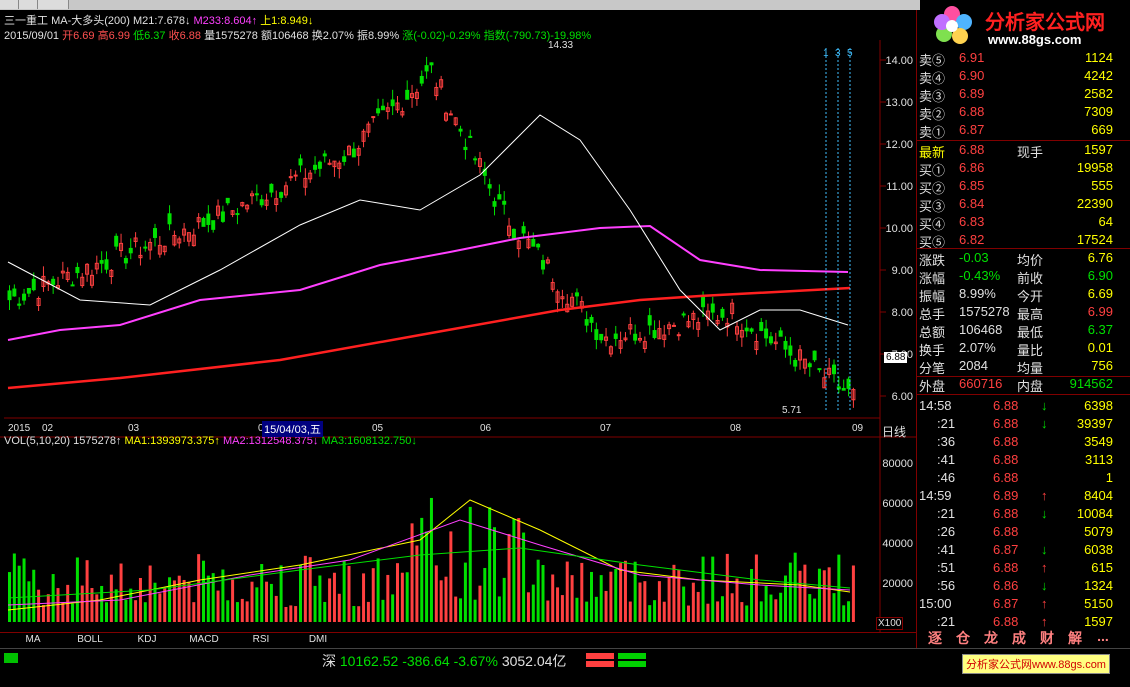 The width and height of the screenshot is (1130, 687). I want to click on panel-tab: 成, so click(1019, 638).